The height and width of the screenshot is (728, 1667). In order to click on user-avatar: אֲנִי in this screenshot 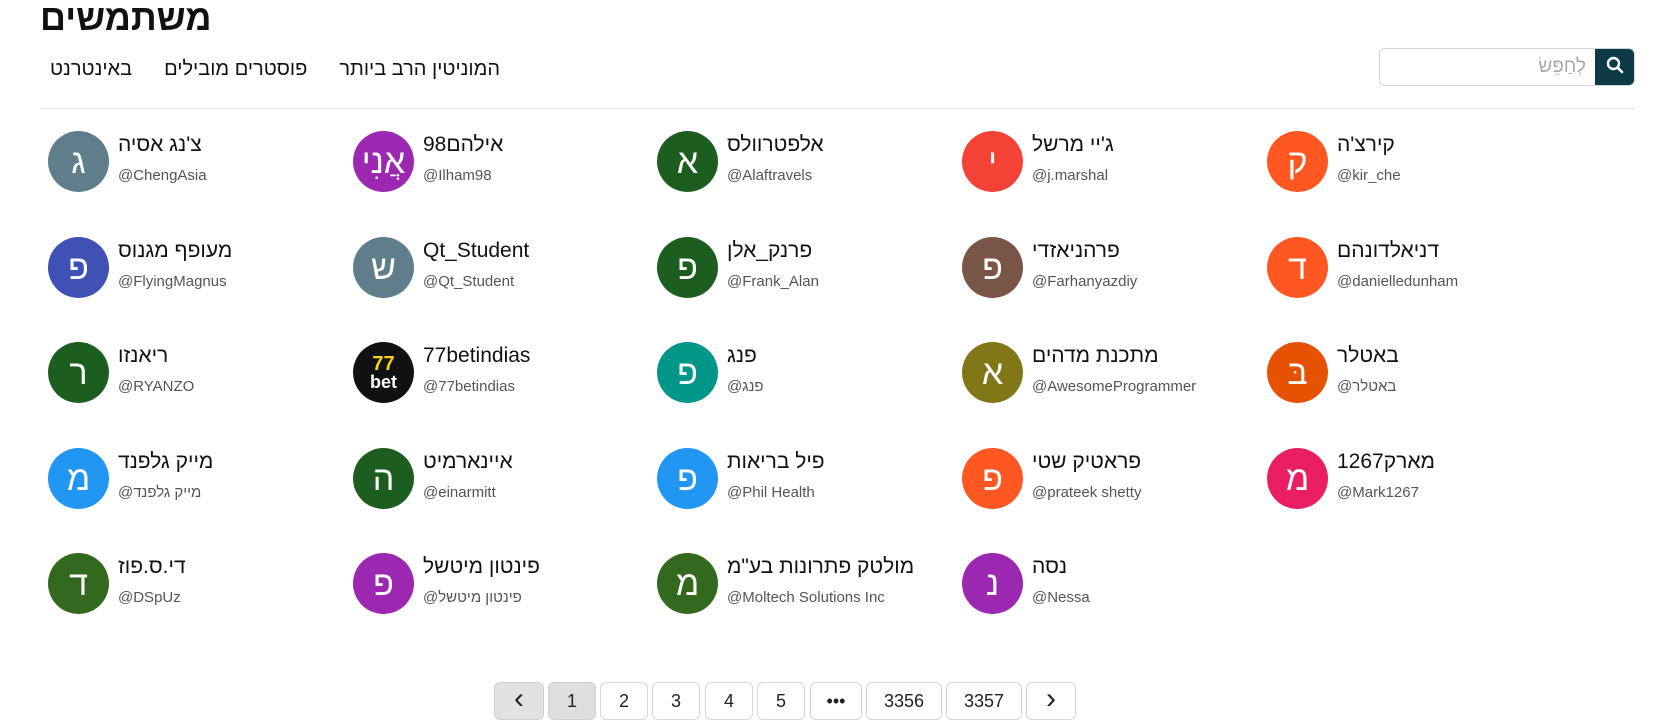, I will do `click(383, 161)`.